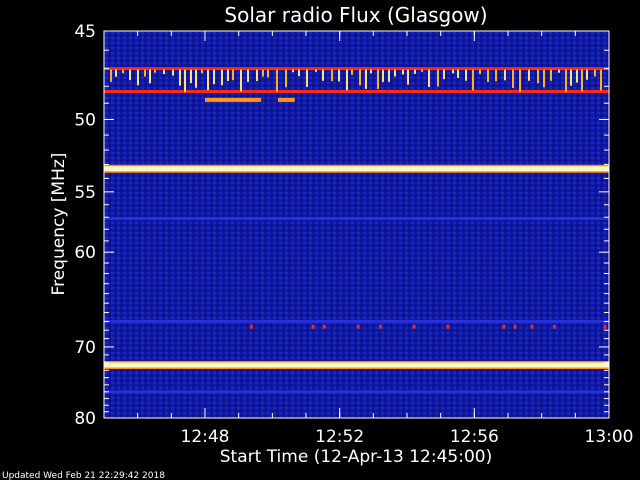  Describe the element at coordinates (355, 15) in the screenshot. I see `chart-title: Solar radio Flux (Glasgow)` at that location.